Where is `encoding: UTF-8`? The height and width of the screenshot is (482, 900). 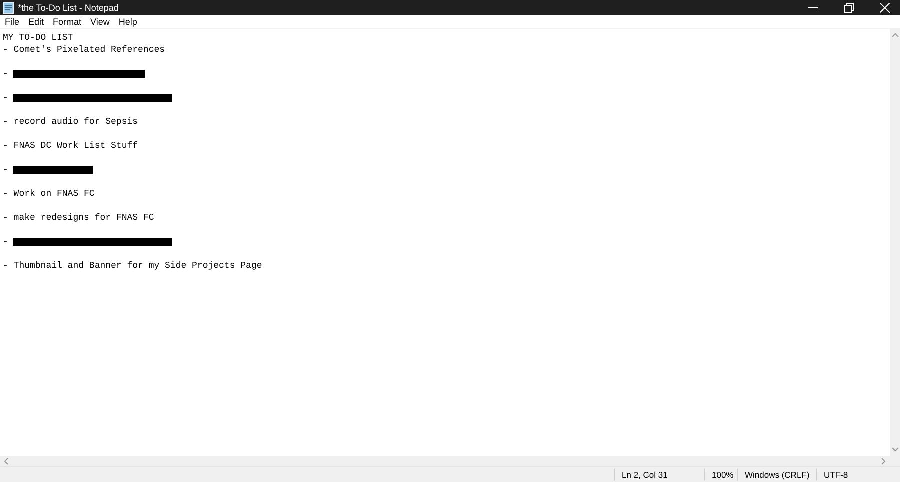 encoding: UTF-8 is located at coordinates (832, 475).